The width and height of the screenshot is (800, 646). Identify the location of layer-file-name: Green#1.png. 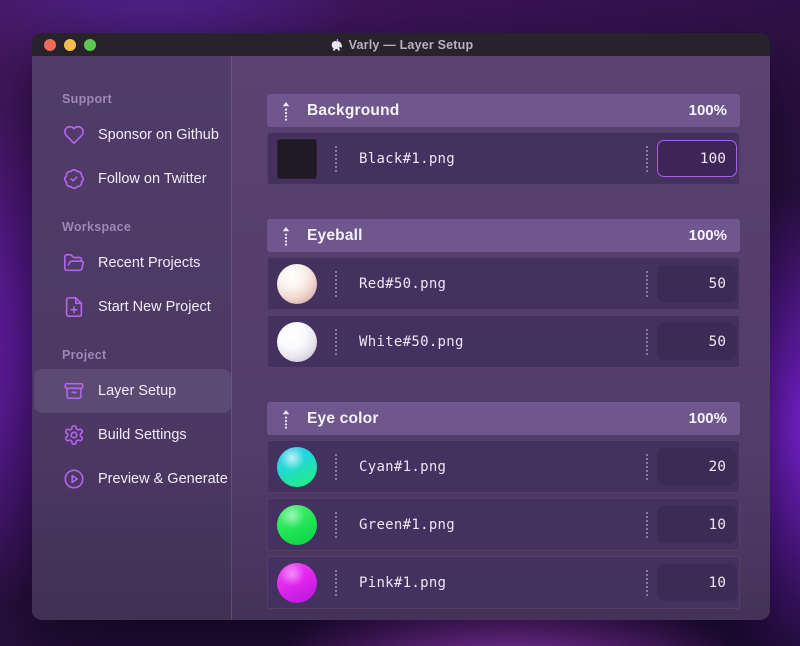
(407, 524).